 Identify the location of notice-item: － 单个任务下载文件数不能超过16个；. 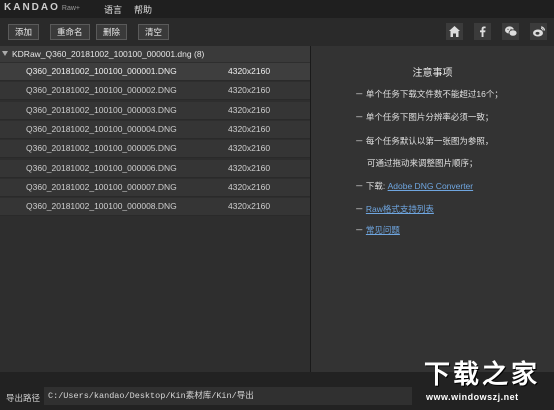
(429, 94).